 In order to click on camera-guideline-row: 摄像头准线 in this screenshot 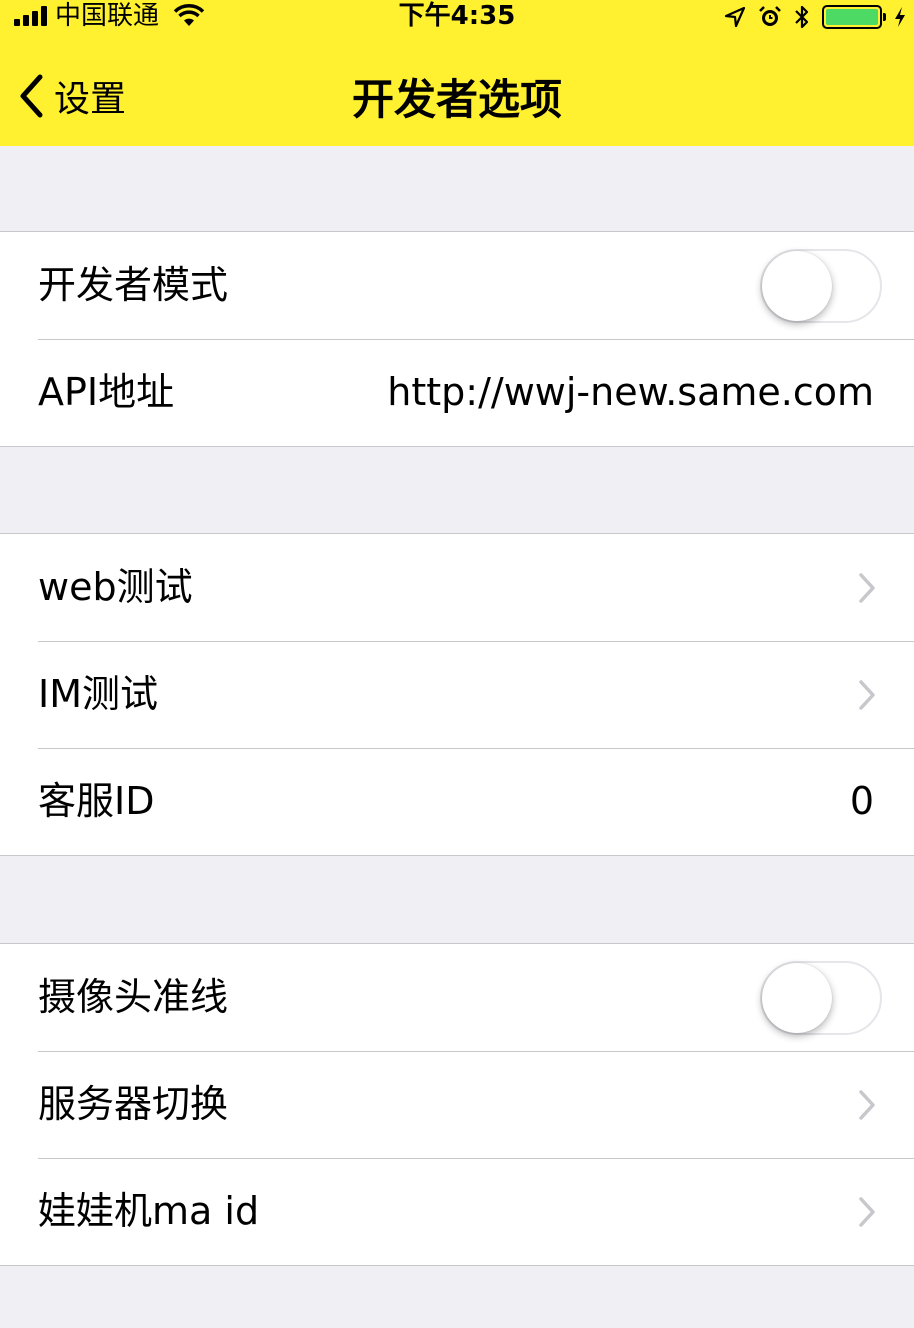, I will do `click(457, 997)`.